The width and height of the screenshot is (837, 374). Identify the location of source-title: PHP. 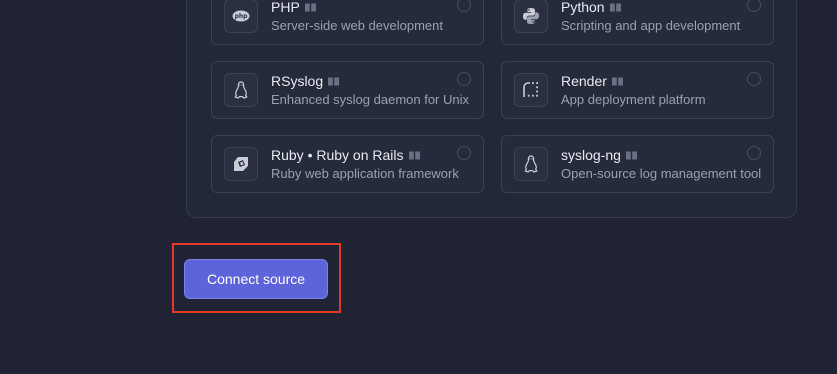
(285, 7).